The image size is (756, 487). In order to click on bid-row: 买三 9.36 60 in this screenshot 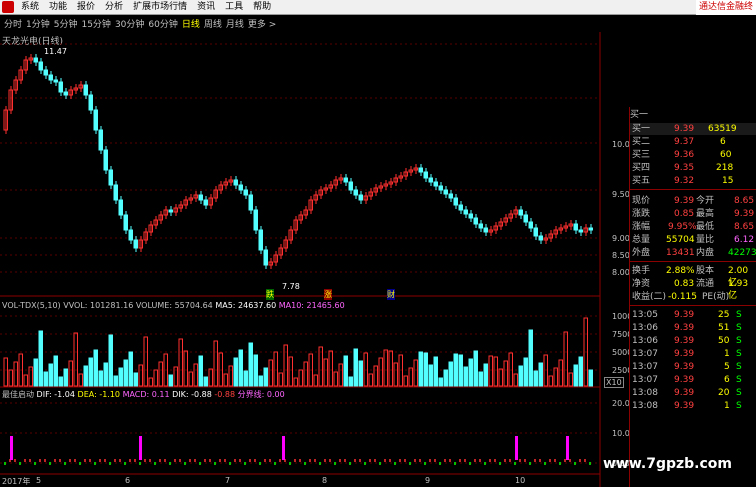, I will do `click(693, 155)`.